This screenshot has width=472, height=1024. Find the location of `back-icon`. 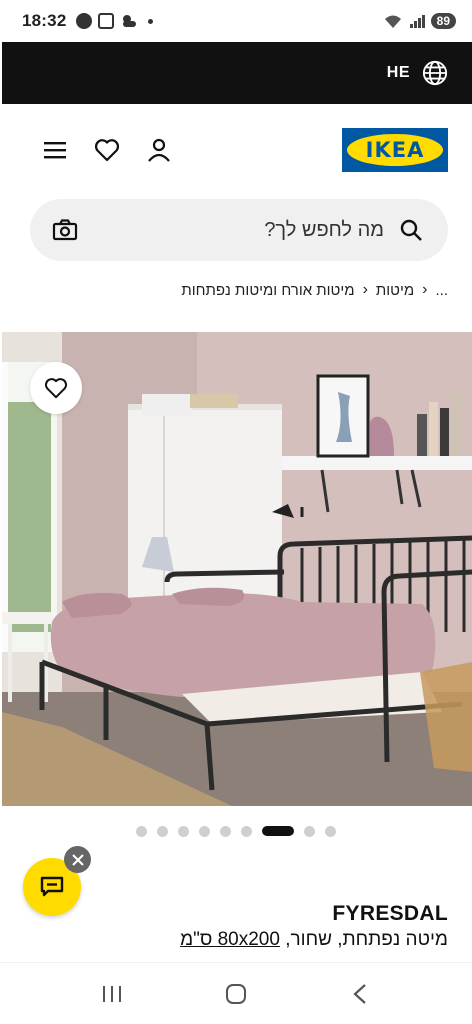

back-icon is located at coordinates (359, 993).